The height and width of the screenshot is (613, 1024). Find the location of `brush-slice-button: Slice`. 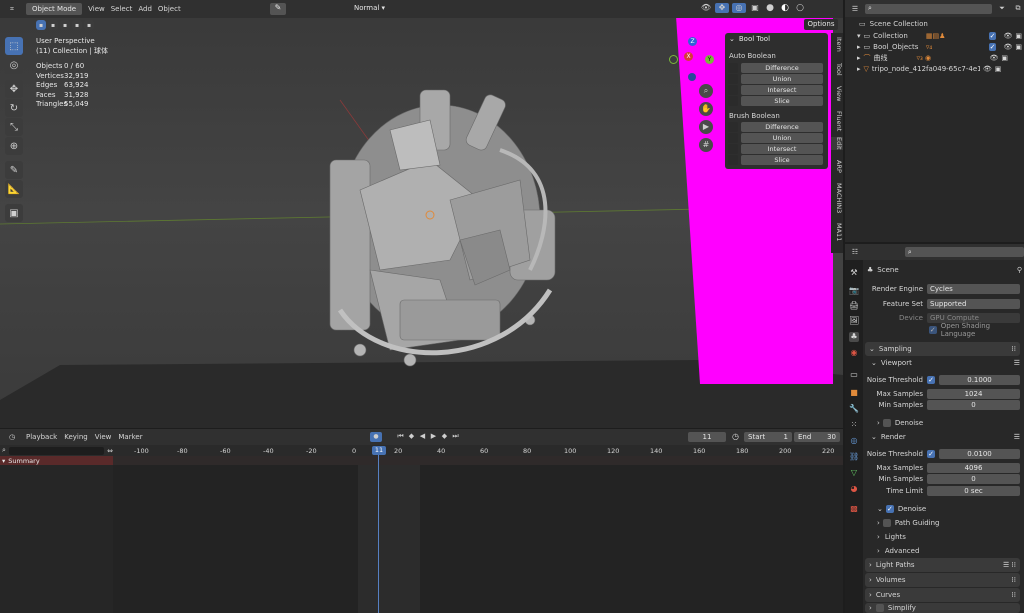

brush-slice-button: Slice is located at coordinates (782, 160).